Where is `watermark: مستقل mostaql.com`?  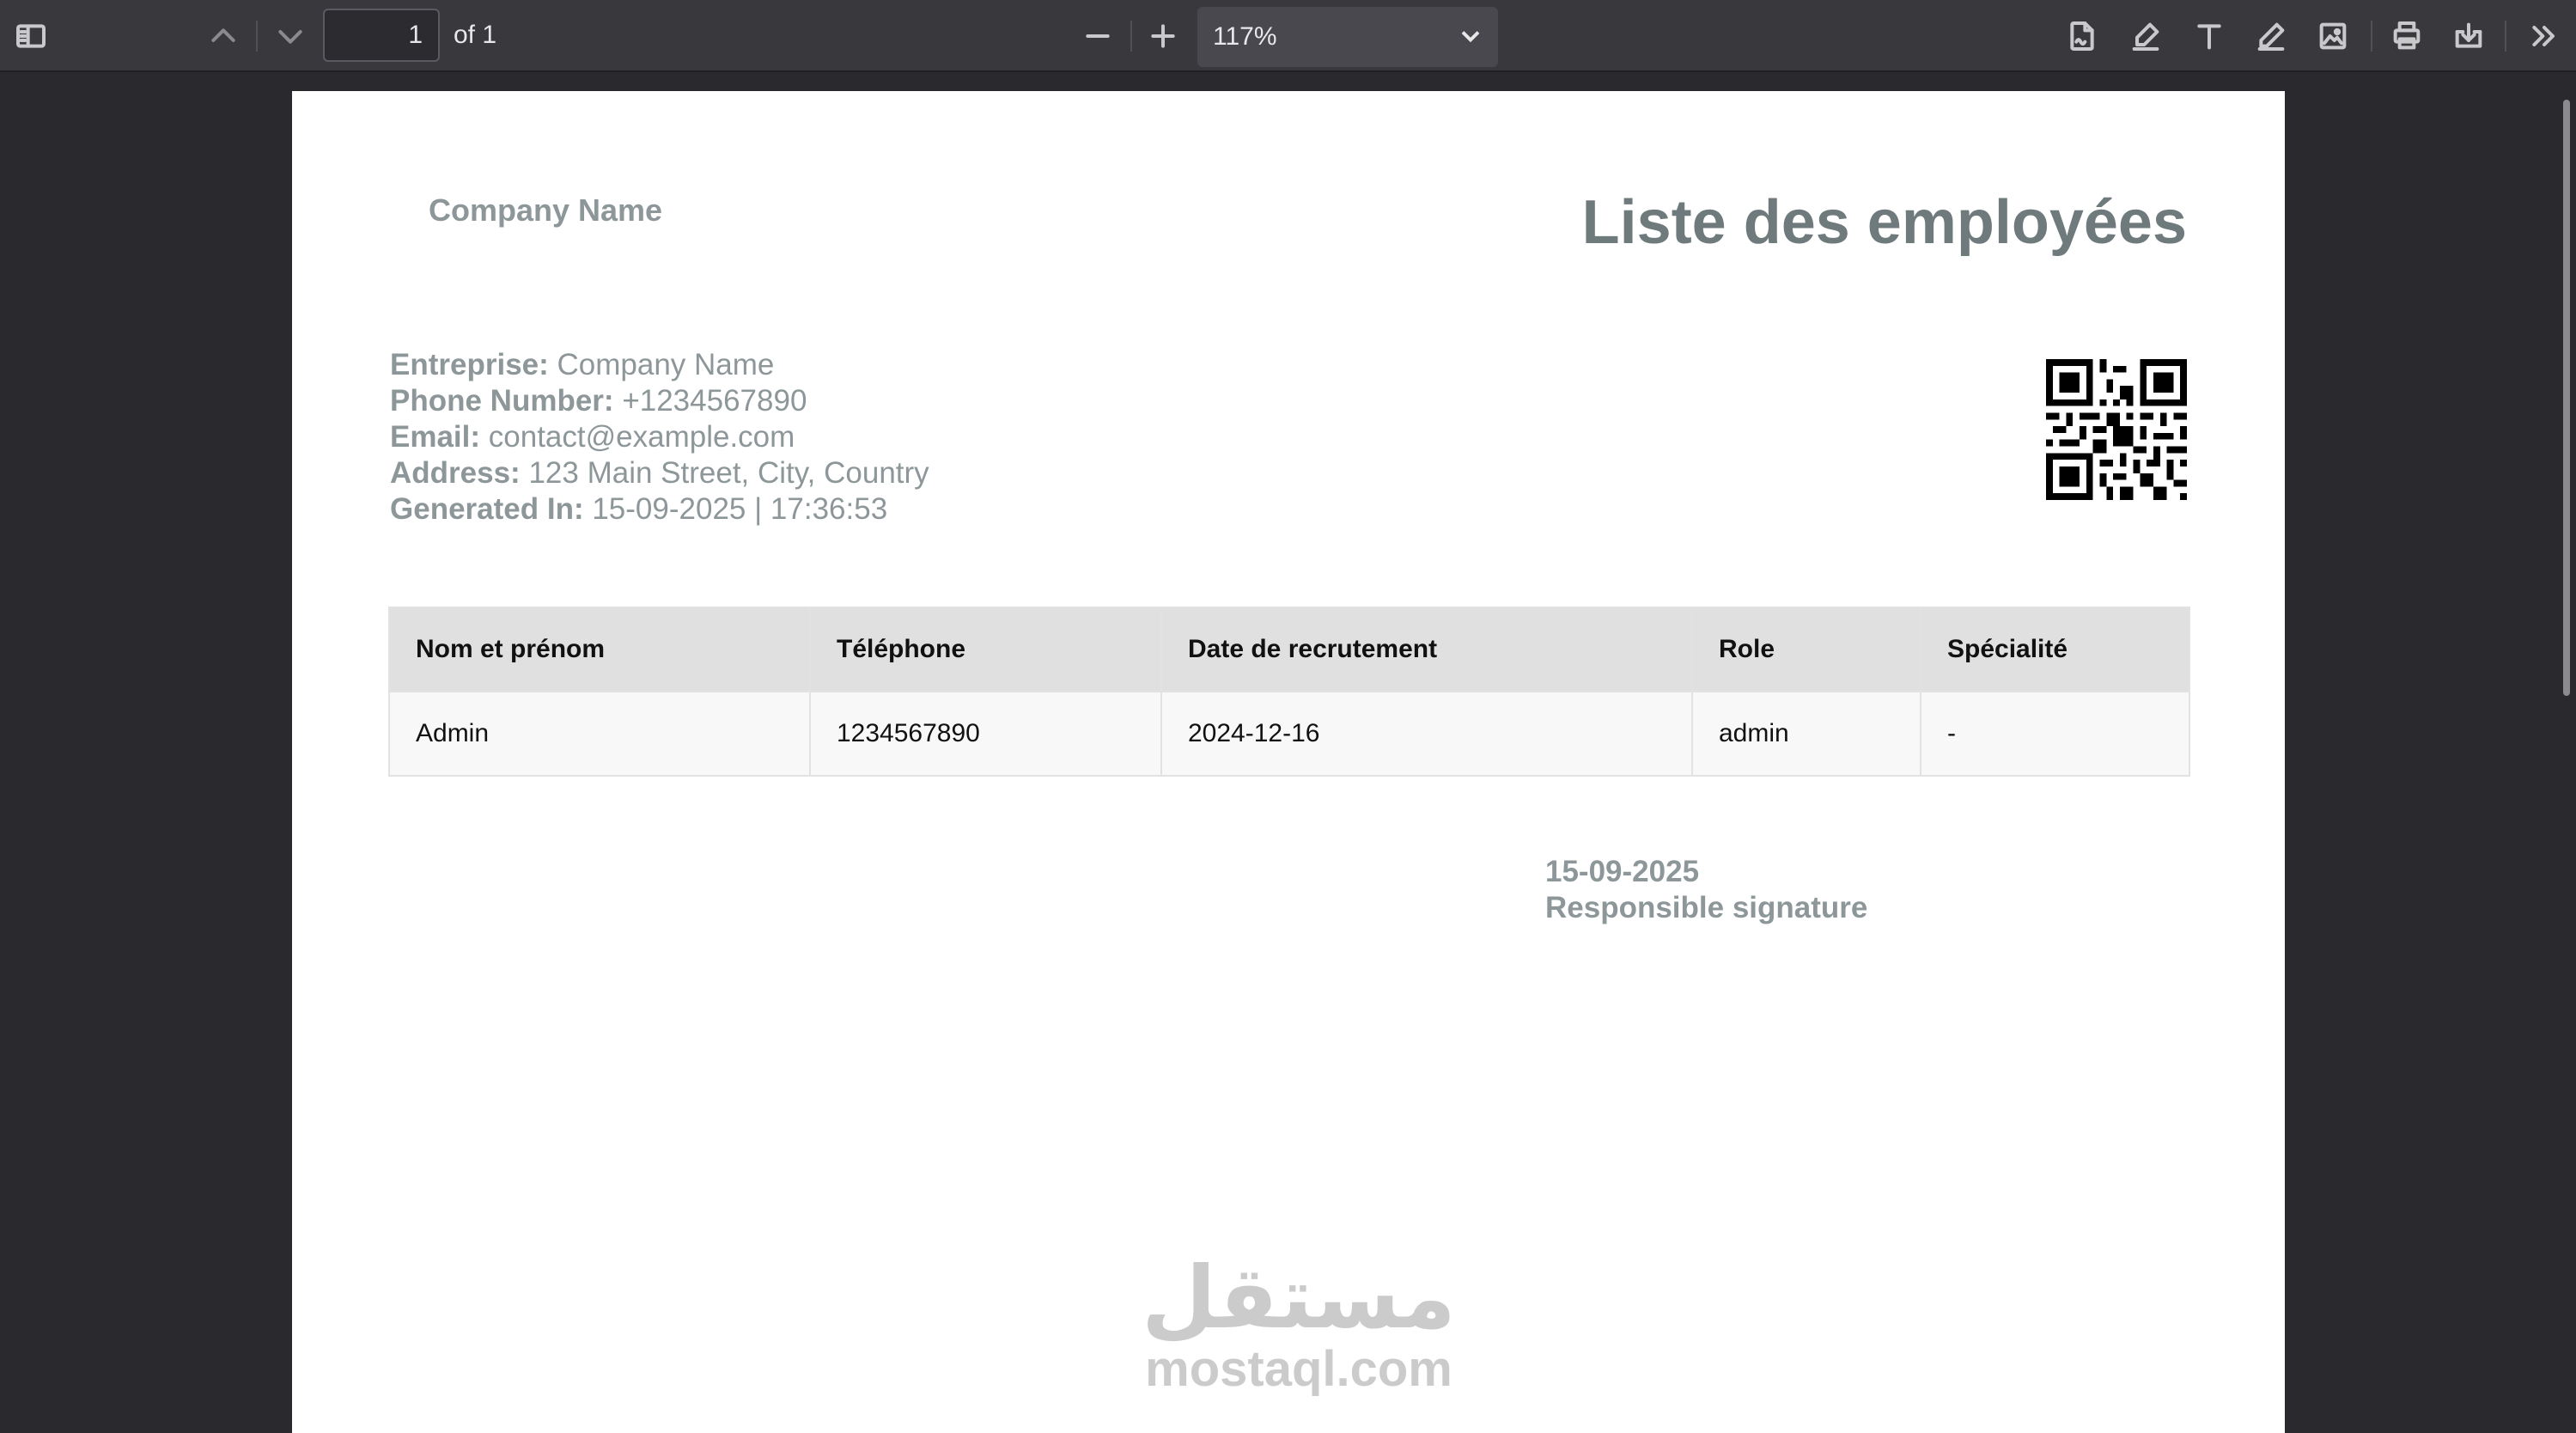 watermark: مستقل mostaql.com is located at coordinates (1299, 1322).